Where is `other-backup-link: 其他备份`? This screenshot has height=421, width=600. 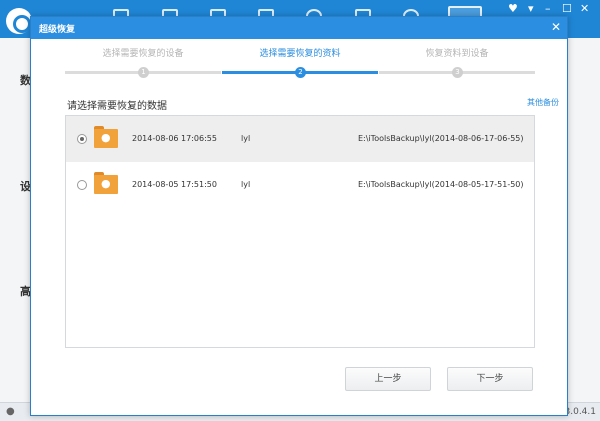 other-backup-link: 其他备份 is located at coordinates (543, 102).